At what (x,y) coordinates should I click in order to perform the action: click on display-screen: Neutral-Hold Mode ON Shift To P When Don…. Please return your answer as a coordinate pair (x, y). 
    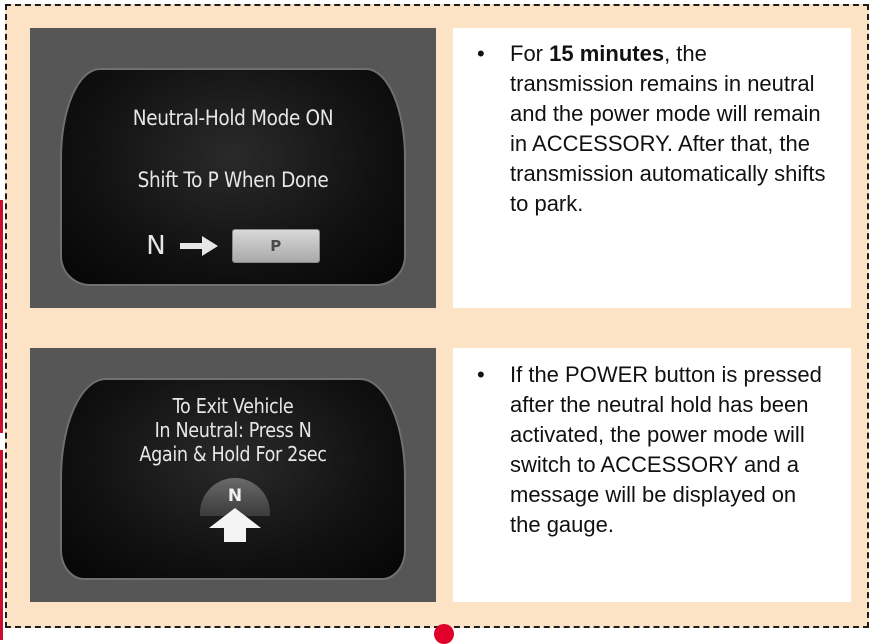
    Looking at the image, I should click on (233, 177).